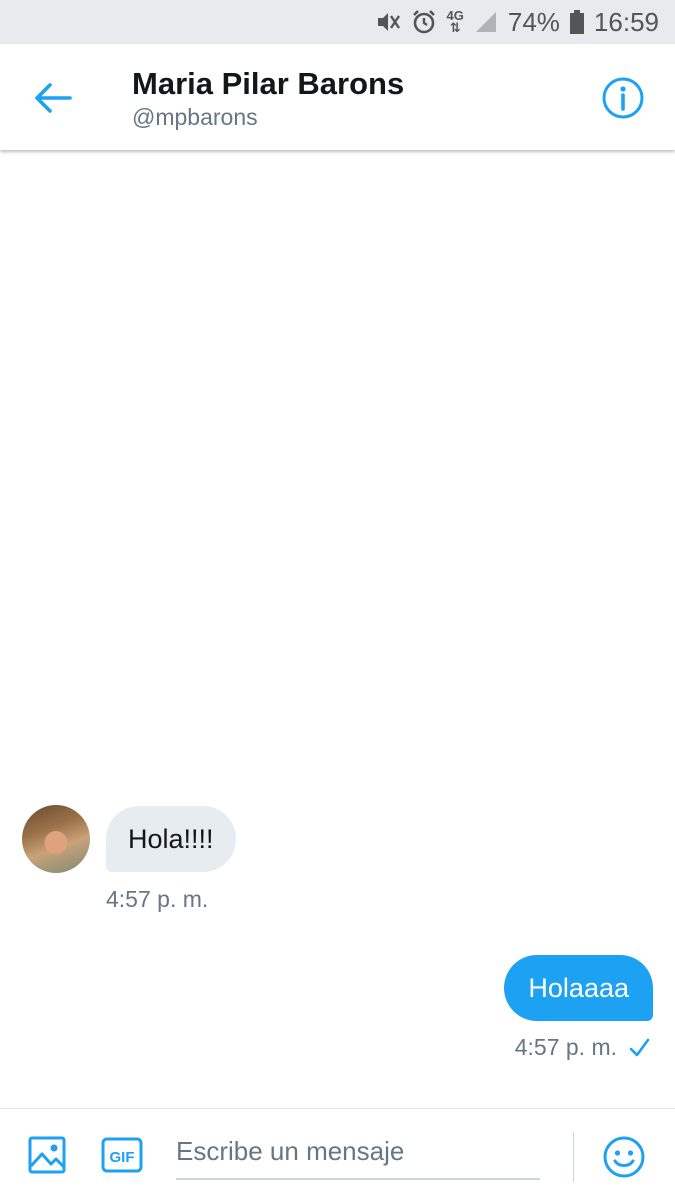 Image resolution: width=675 pixels, height=1201 pixels. I want to click on gif-label: GIF, so click(122, 1157).